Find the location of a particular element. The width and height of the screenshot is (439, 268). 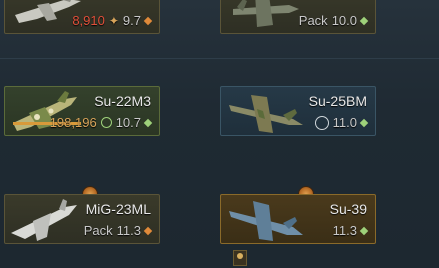

vehicle-info-line: 11.0 is located at coordinates (341, 122).